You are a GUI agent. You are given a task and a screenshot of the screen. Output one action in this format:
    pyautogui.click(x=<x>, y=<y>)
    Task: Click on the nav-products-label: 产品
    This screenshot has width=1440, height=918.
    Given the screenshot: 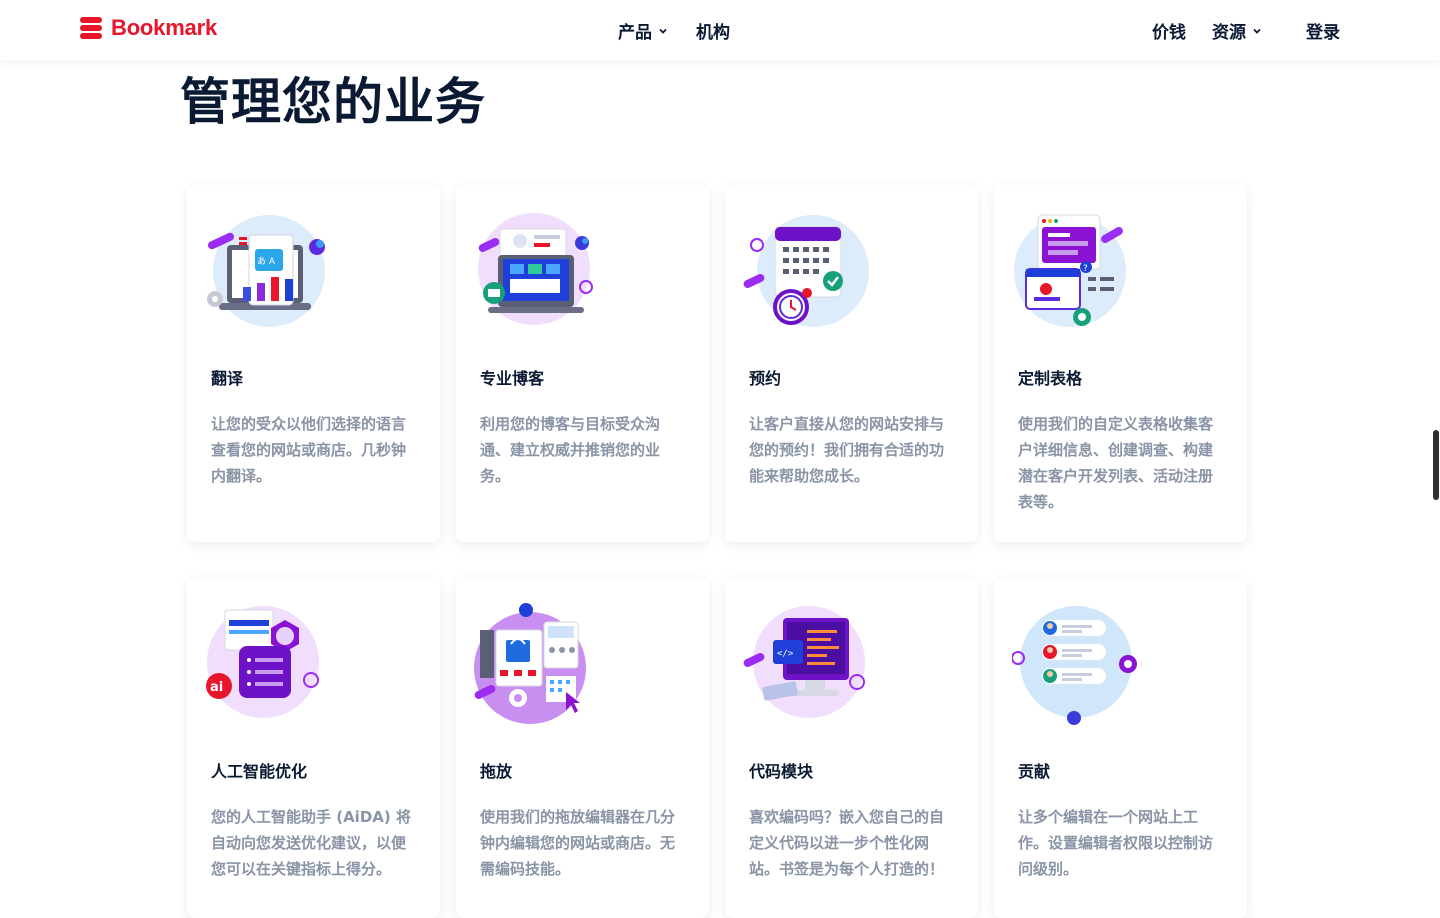 What is the action you would take?
    pyautogui.click(x=635, y=33)
    